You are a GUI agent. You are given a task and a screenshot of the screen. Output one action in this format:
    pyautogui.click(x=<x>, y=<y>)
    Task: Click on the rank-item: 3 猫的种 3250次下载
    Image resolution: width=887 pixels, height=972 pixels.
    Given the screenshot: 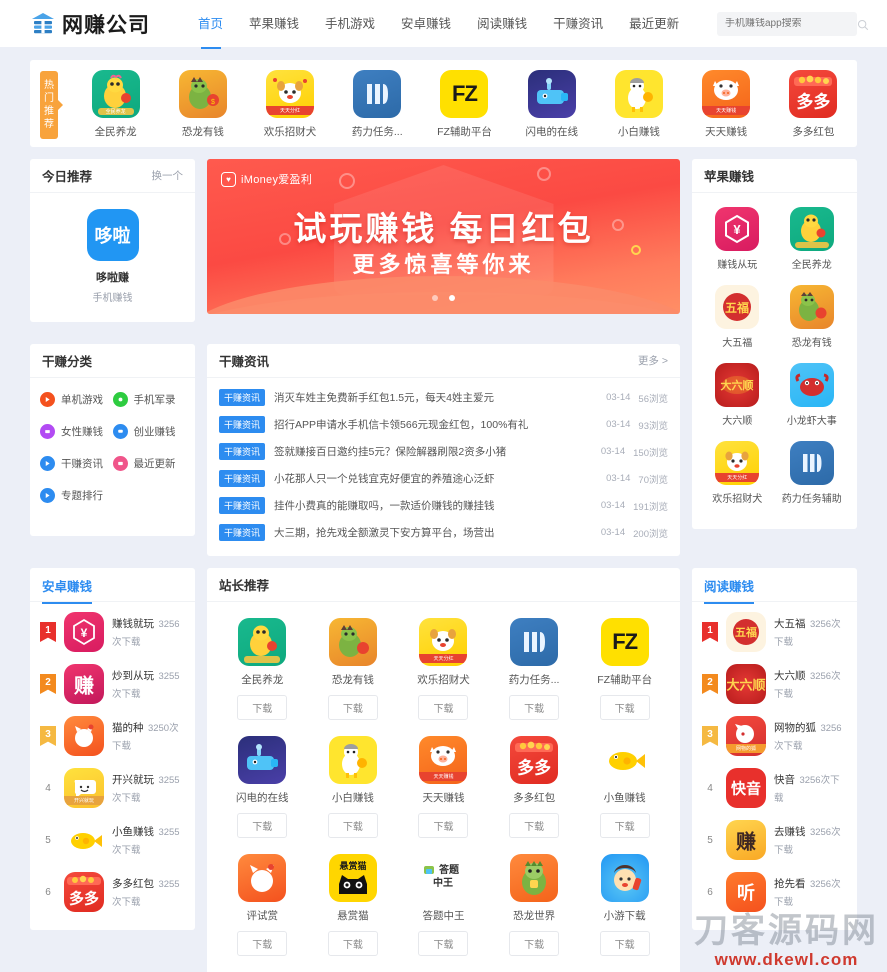 What is the action you would take?
    pyautogui.click(x=112, y=736)
    